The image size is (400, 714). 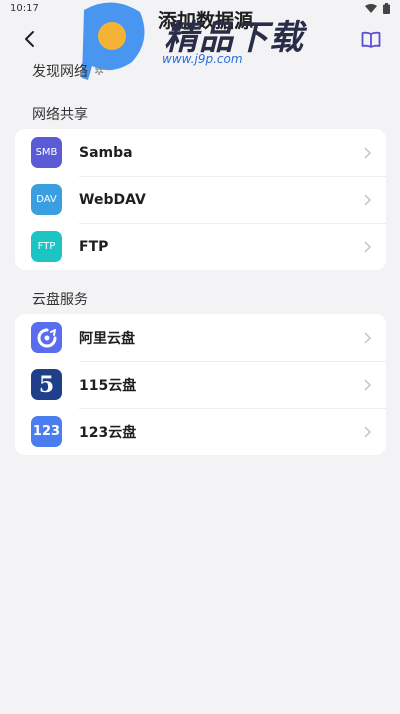 I want to click on section-label-network-share: 网络共享, so click(x=60, y=115).